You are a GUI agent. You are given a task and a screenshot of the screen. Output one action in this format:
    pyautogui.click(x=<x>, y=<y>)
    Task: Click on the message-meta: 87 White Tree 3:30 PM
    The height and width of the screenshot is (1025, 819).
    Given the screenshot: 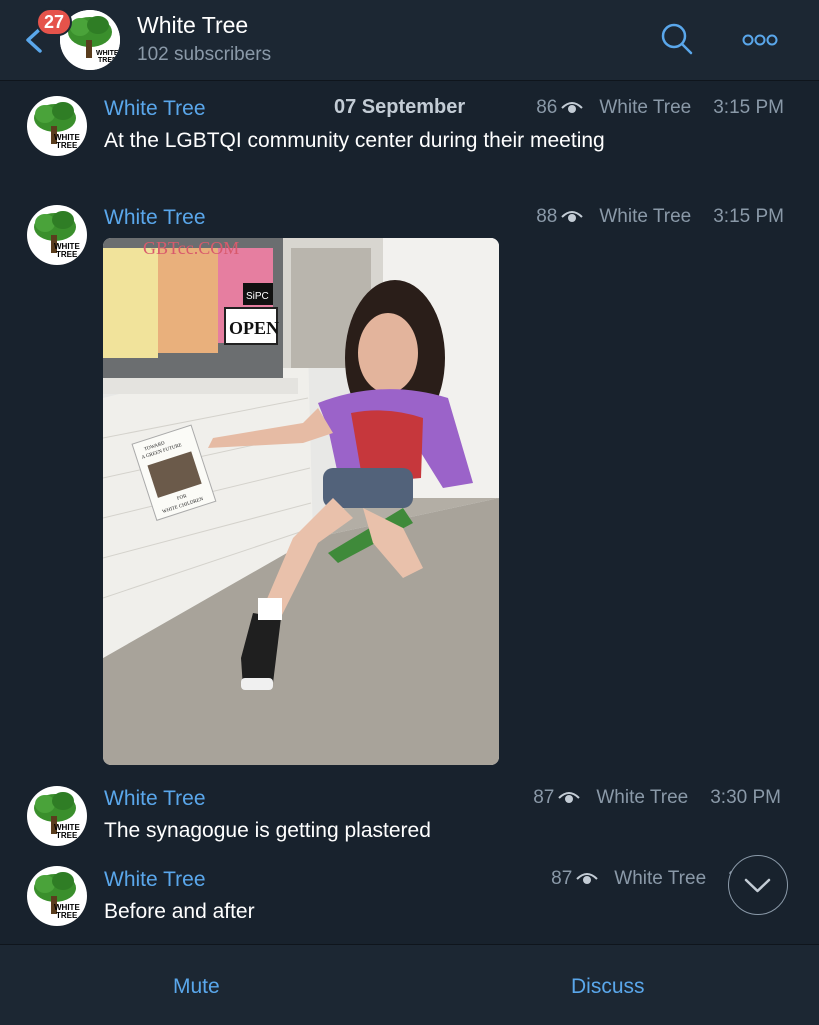 What is the action you would take?
    pyautogui.click(x=657, y=798)
    